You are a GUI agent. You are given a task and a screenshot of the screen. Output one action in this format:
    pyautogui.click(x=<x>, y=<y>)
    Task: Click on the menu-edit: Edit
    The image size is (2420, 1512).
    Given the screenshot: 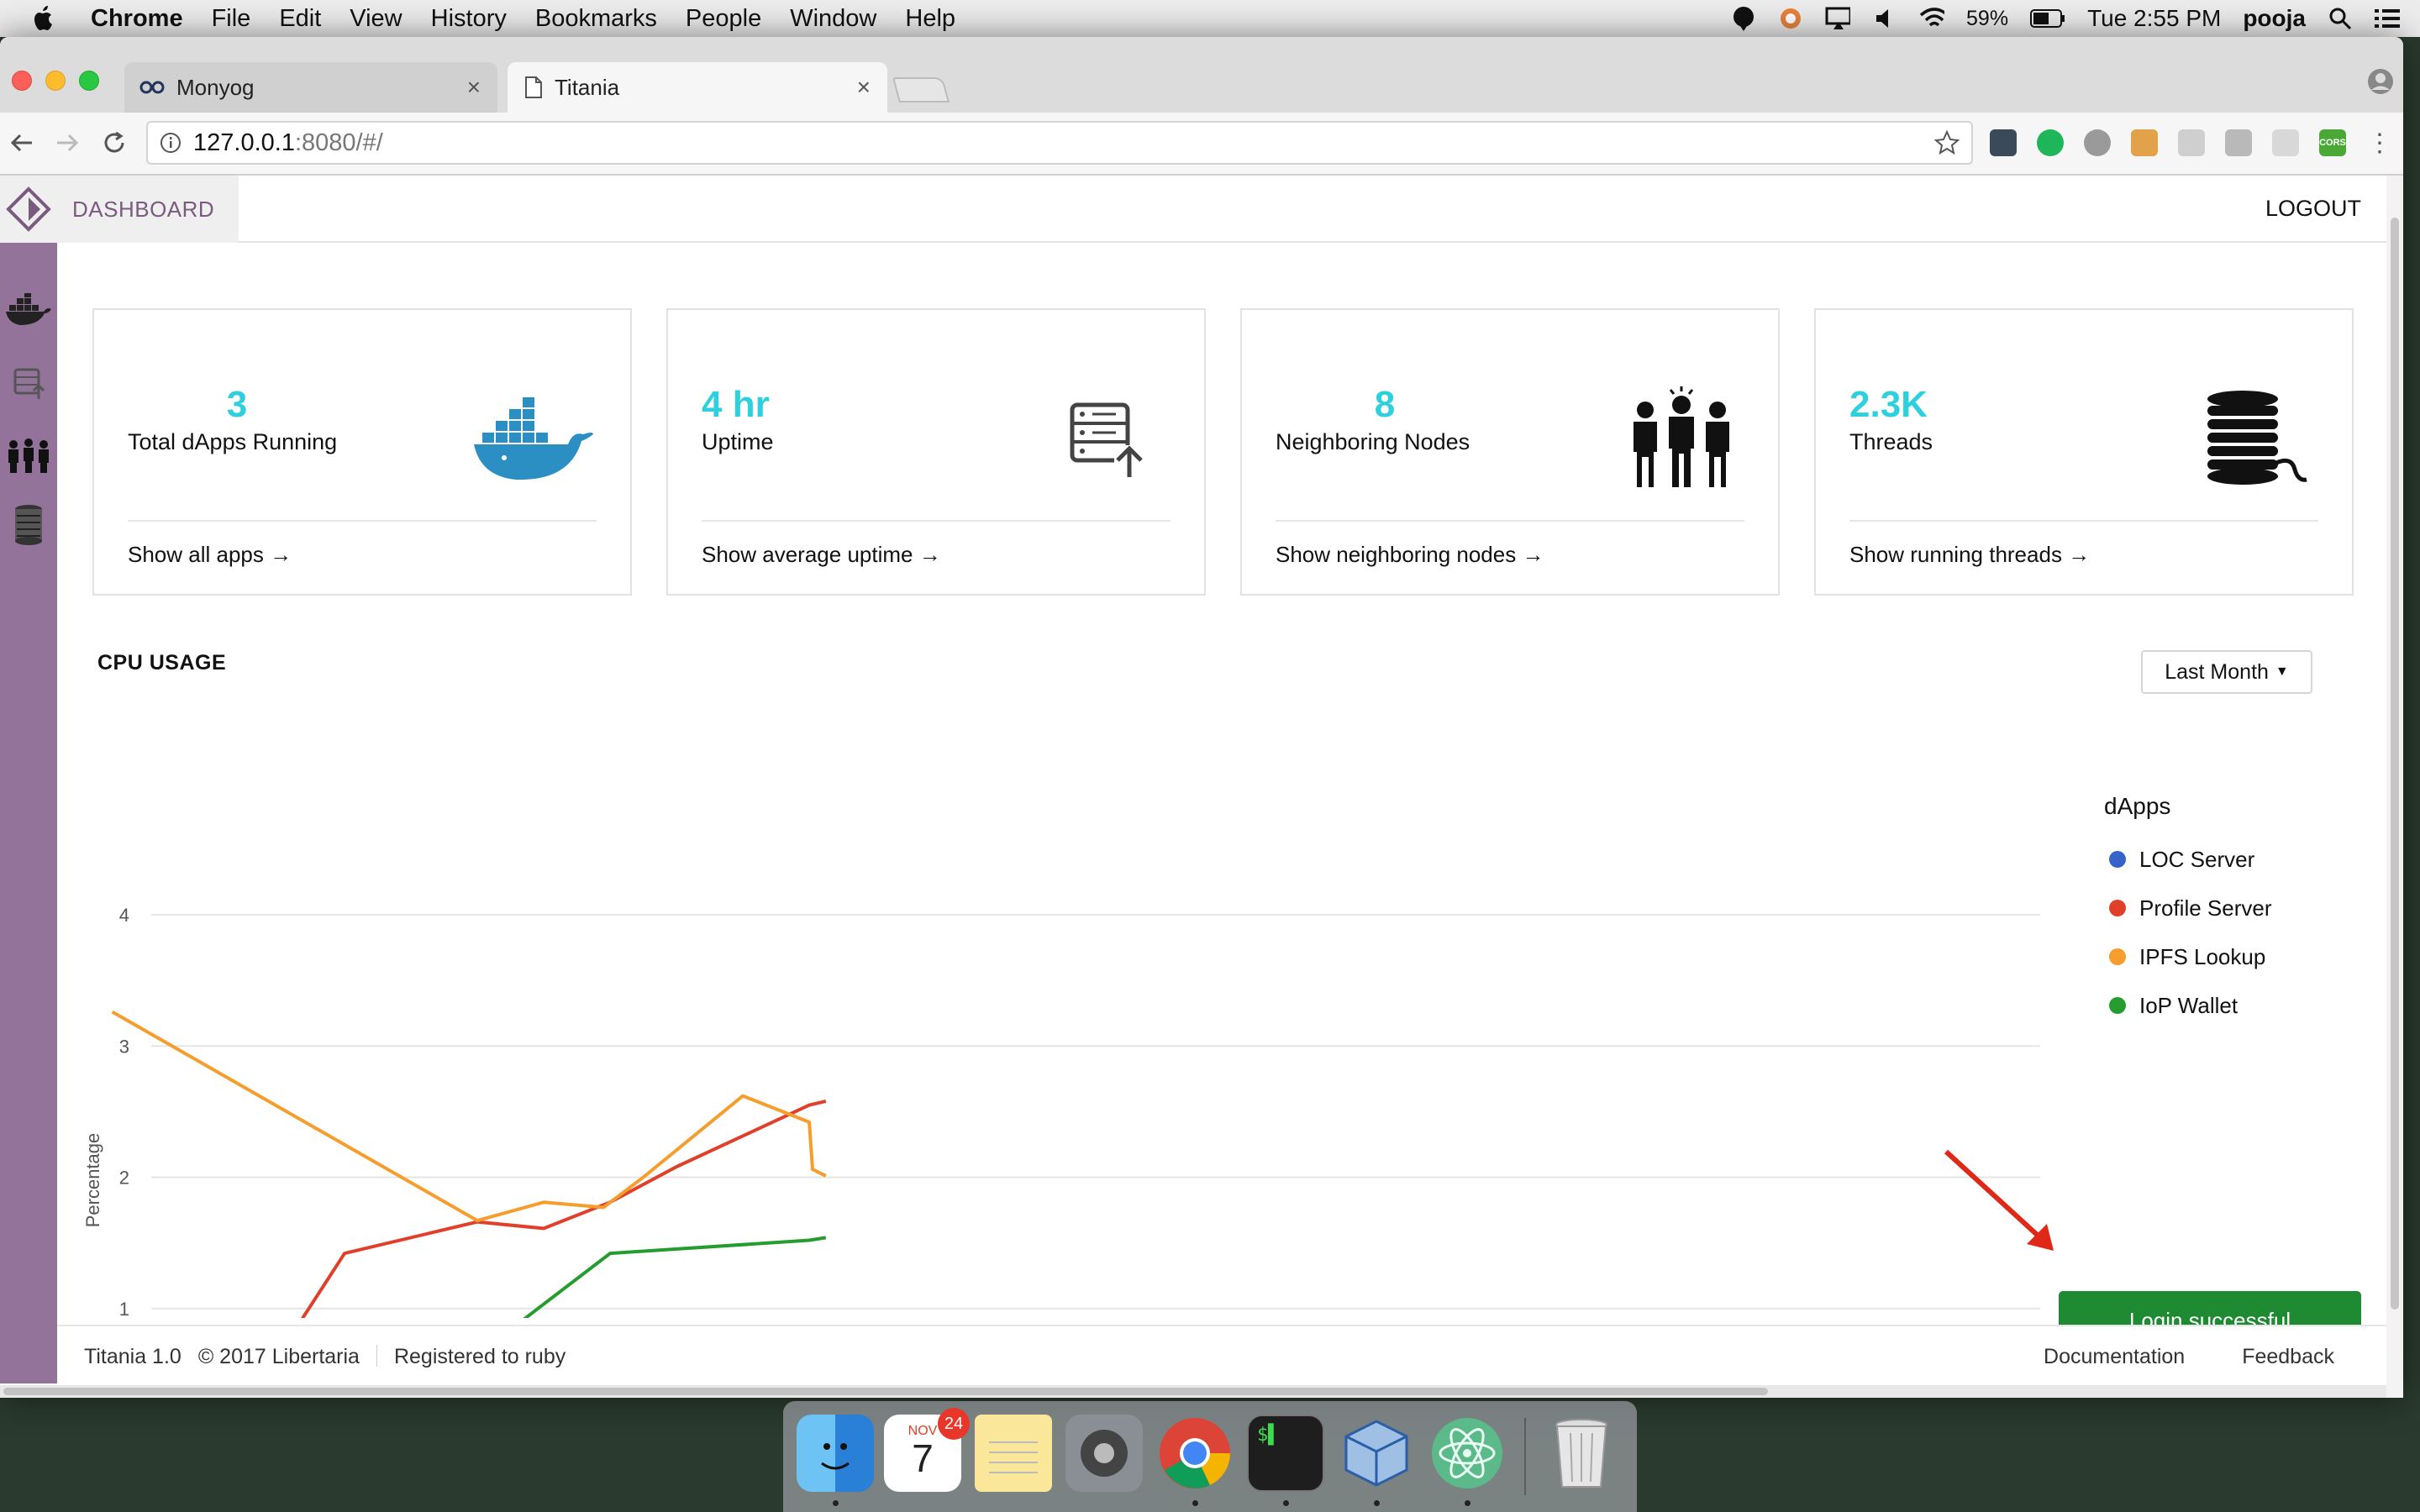 What is the action you would take?
    pyautogui.click(x=300, y=19)
    